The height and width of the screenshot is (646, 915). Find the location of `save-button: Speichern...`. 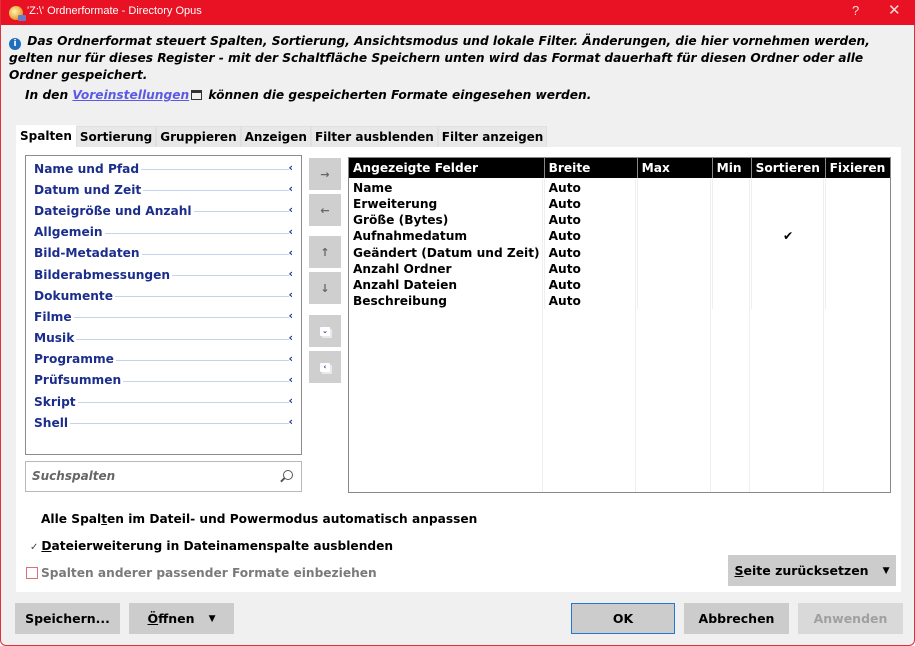

save-button: Speichern... is located at coordinates (67, 618).